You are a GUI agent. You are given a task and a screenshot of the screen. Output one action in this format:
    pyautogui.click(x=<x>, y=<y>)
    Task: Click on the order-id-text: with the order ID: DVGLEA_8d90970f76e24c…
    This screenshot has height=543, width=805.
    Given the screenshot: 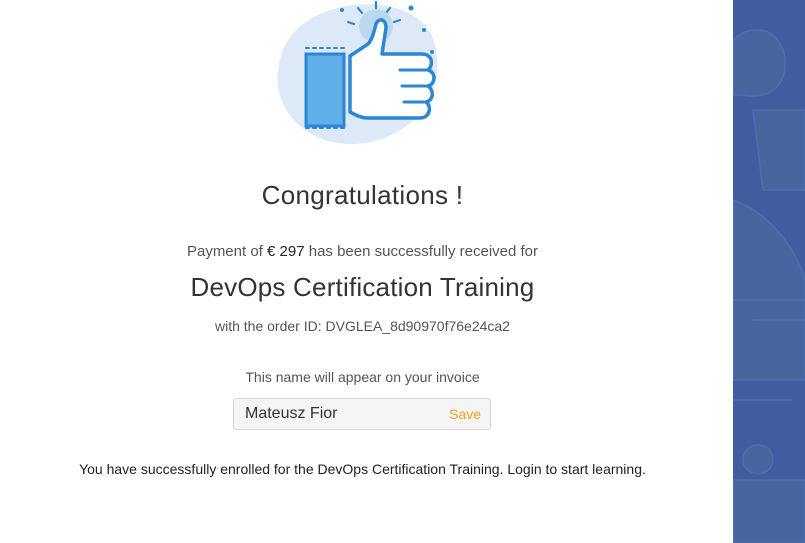 What is the action you would take?
    pyautogui.click(x=362, y=326)
    